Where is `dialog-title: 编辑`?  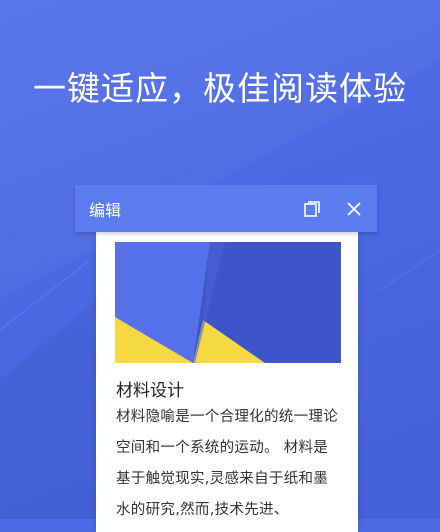
dialog-title: 编辑 is located at coordinates (105, 210).